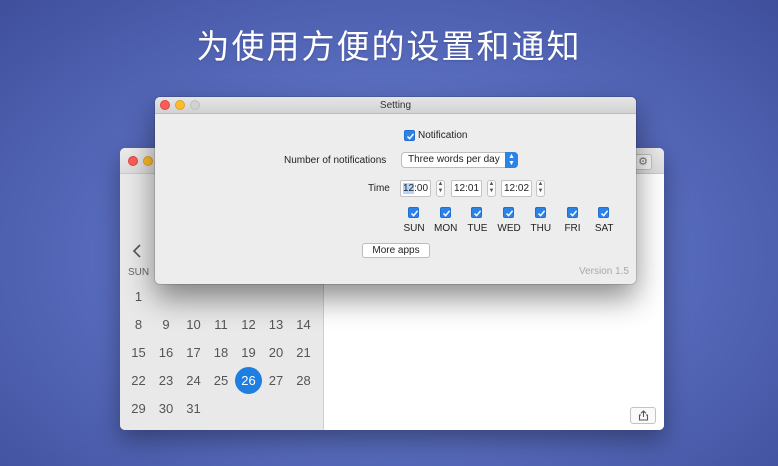  I want to click on calendar-day: 16, so click(166, 352).